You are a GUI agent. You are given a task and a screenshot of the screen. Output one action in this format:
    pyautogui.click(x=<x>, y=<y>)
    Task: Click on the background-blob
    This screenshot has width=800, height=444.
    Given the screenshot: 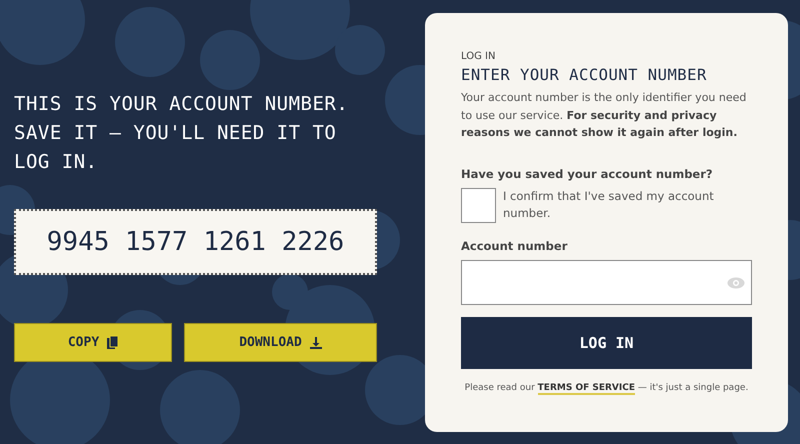 What is the action you would take?
    pyautogui.click(x=150, y=42)
    